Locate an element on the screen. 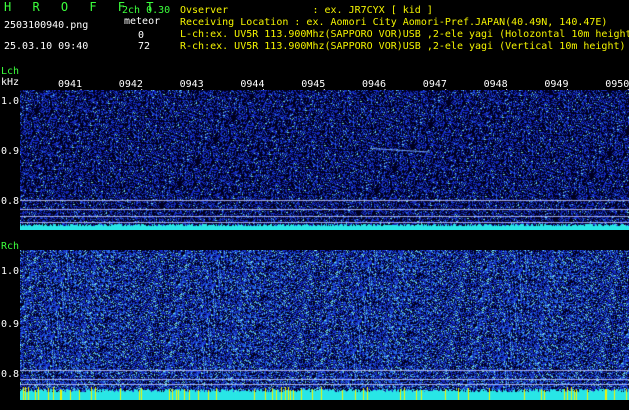  meteor-label: meteor is located at coordinates (142, 21).